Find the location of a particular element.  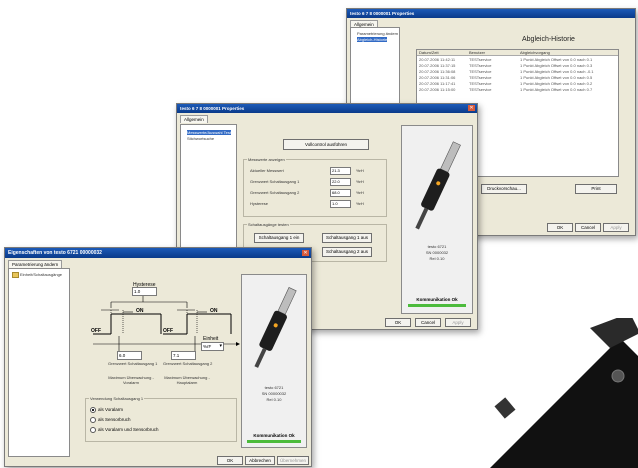

radio-voralarm-label: als Voralarm is located at coordinates (111, 410).